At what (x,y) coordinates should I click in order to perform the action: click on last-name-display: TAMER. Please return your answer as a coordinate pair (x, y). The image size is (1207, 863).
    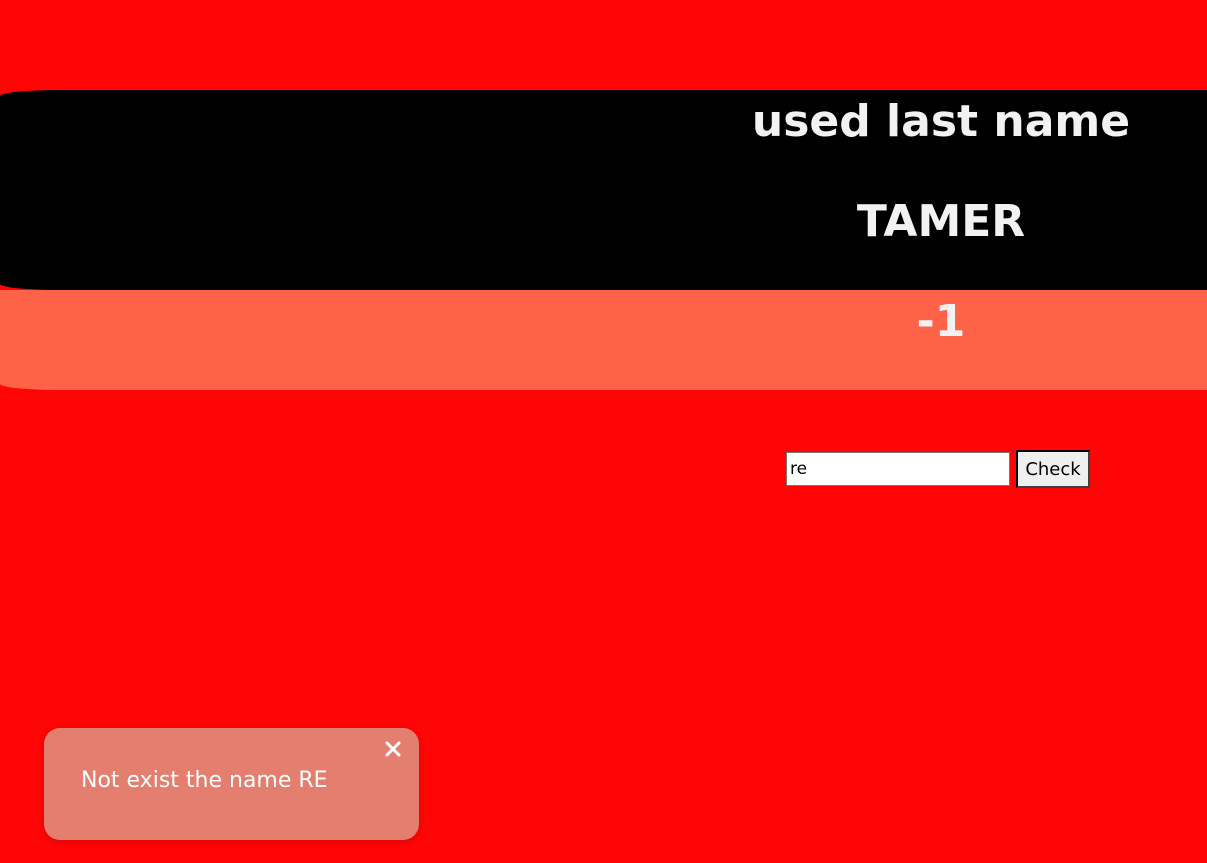
    Looking at the image, I should click on (941, 221).